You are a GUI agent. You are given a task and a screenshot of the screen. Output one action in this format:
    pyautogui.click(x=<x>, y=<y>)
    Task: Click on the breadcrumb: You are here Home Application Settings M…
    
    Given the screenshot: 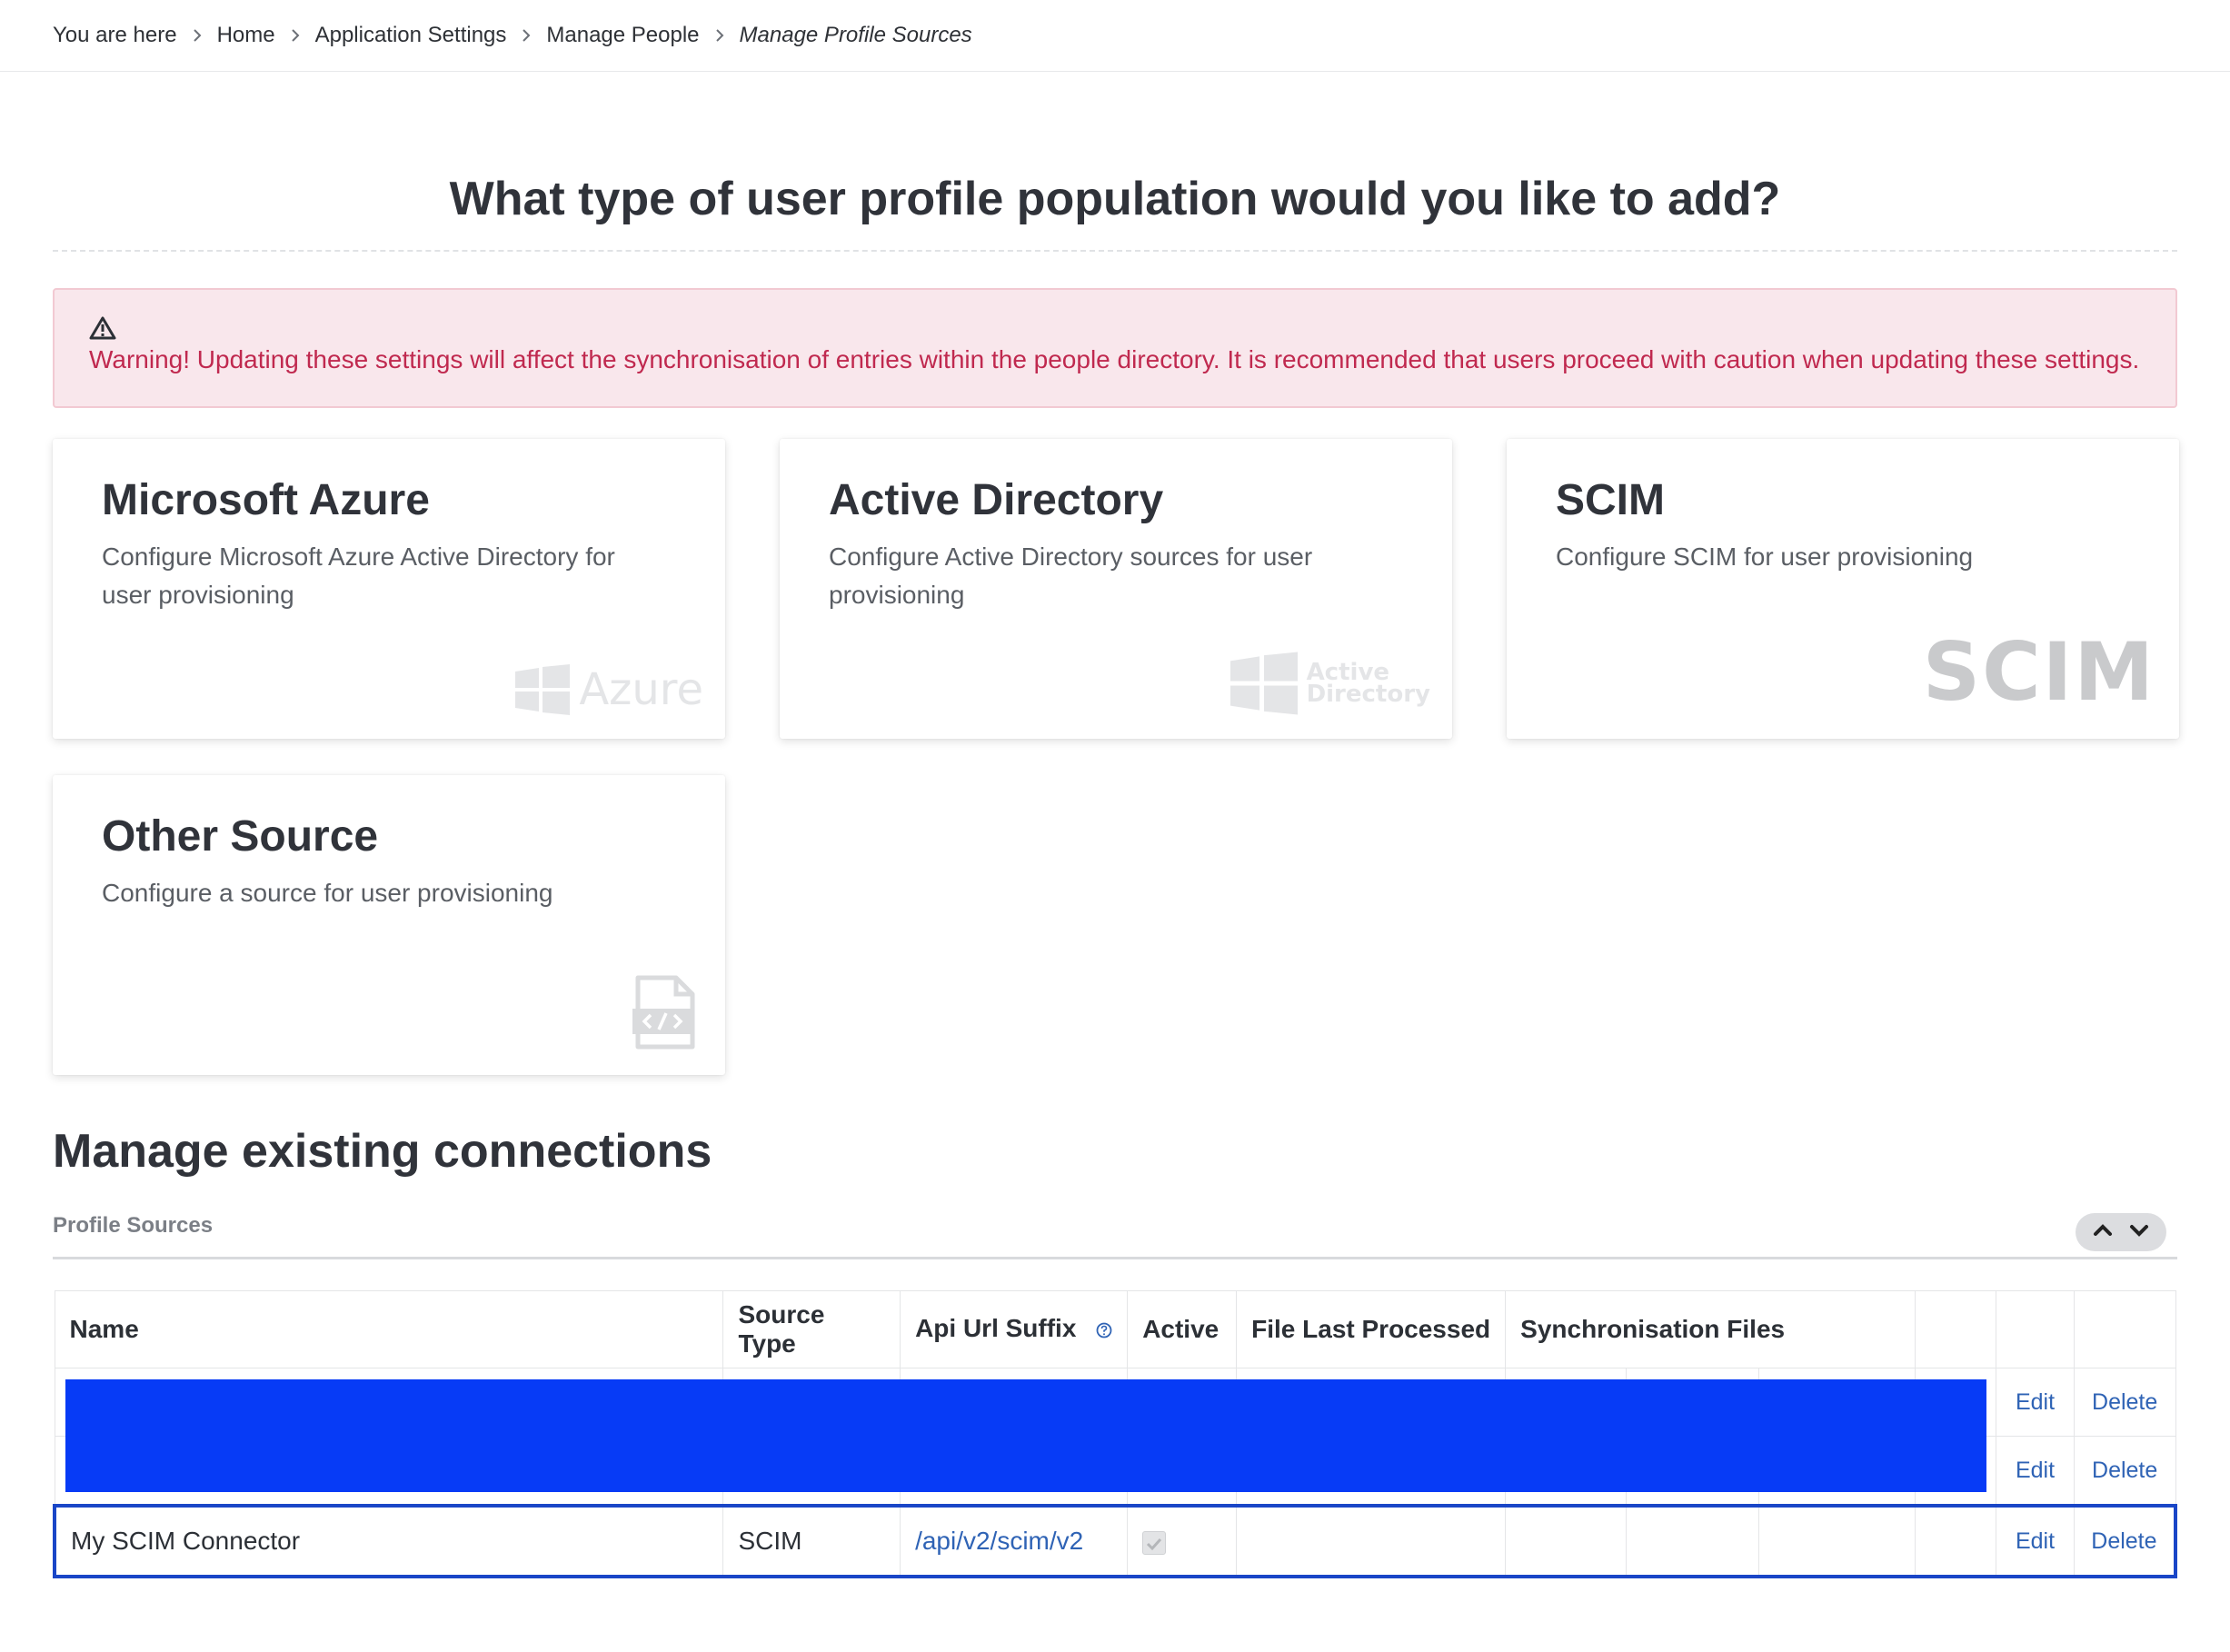 What is the action you would take?
    pyautogui.click(x=1115, y=36)
    